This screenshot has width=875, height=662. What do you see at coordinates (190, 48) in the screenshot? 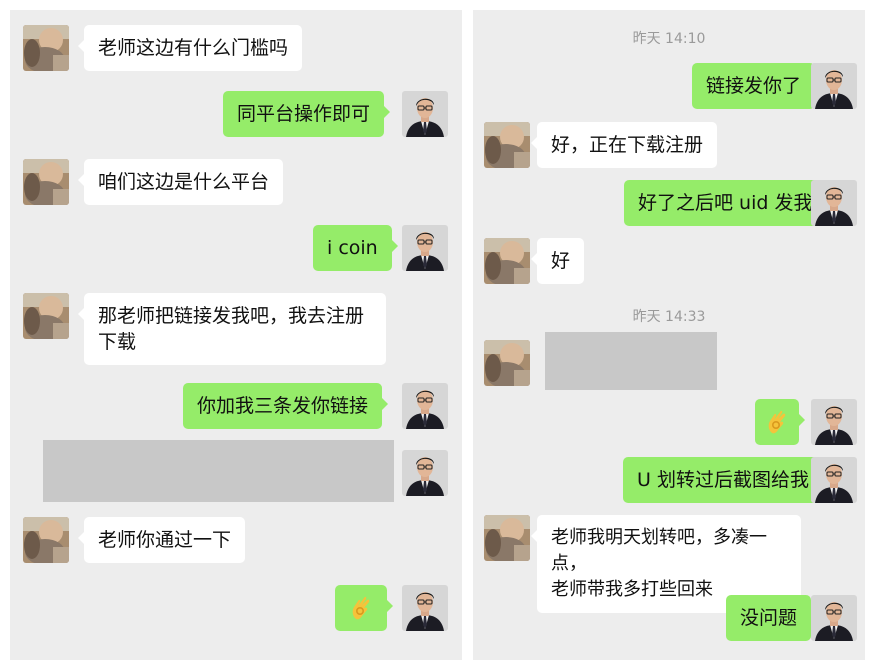
I see `message-bubble-incoming: 老师这边有什么门槛吗` at bounding box center [190, 48].